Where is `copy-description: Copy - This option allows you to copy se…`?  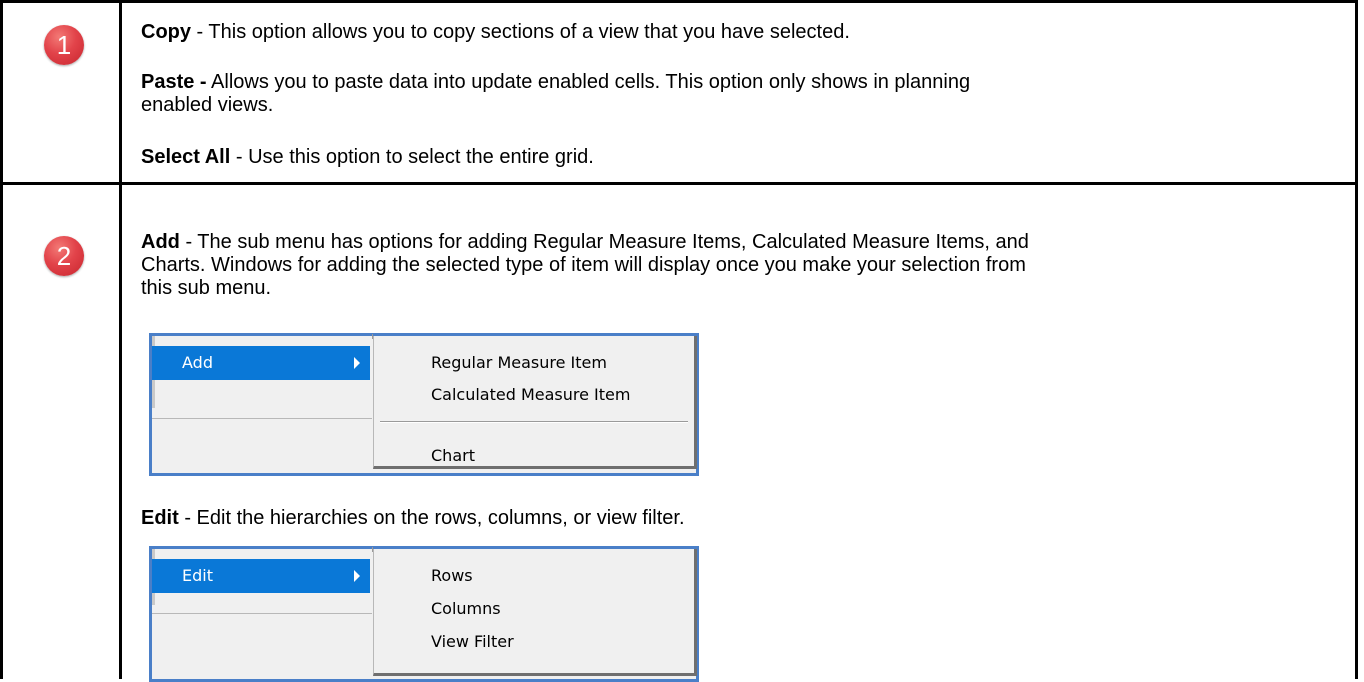
copy-description: Copy - This option allows you to copy se… is located at coordinates (736, 32).